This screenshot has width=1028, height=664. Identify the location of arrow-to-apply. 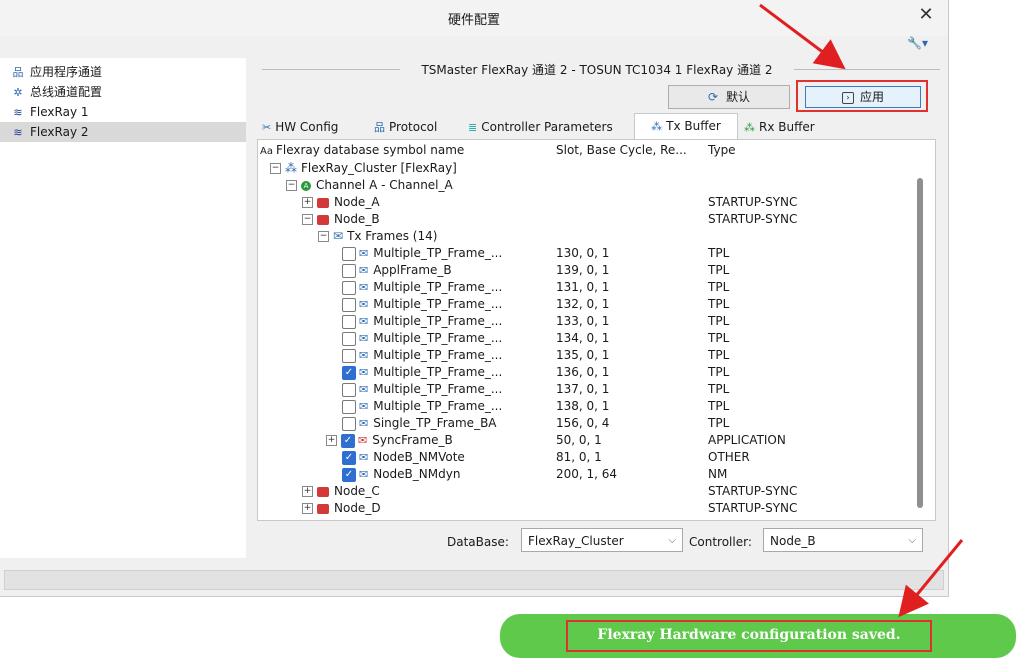
(802, 36).